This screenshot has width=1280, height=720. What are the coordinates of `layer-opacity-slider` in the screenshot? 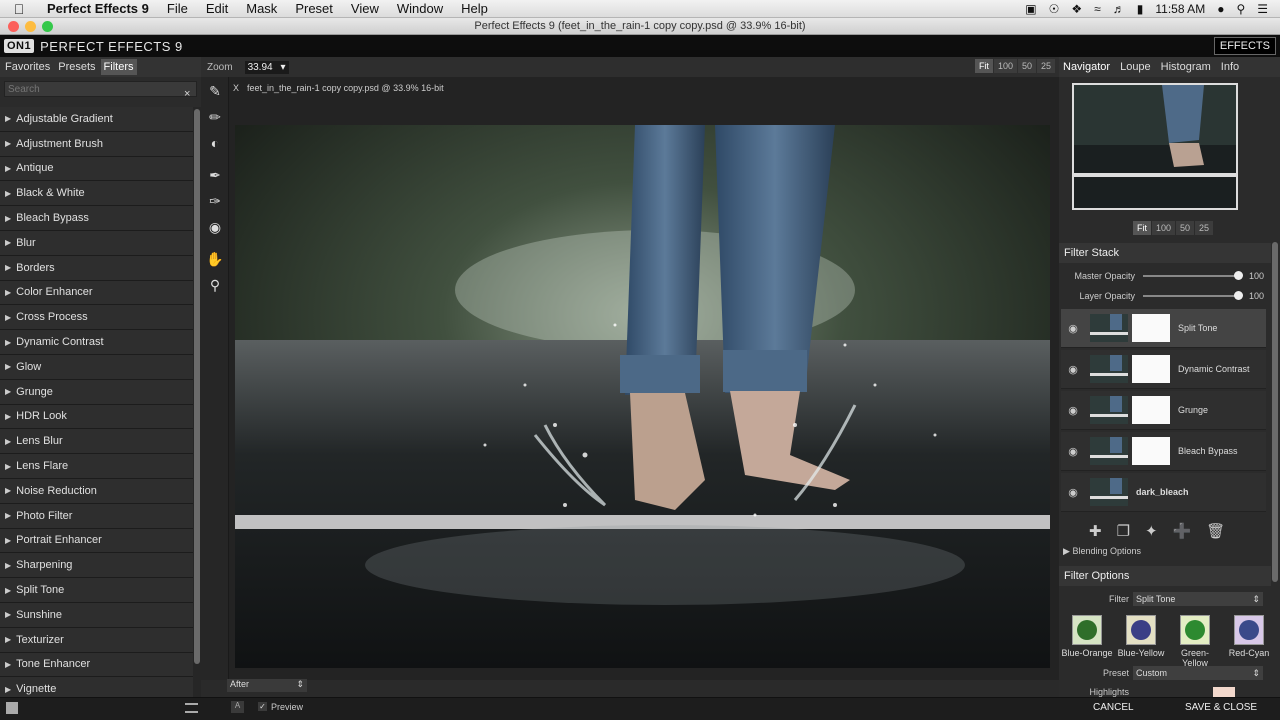 It's located at (1193, 295).